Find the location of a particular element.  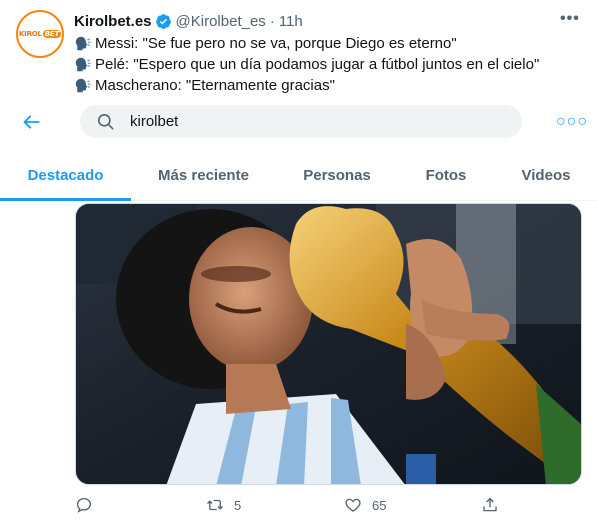

active-tab-indicator is located at coordinates (65, 199).